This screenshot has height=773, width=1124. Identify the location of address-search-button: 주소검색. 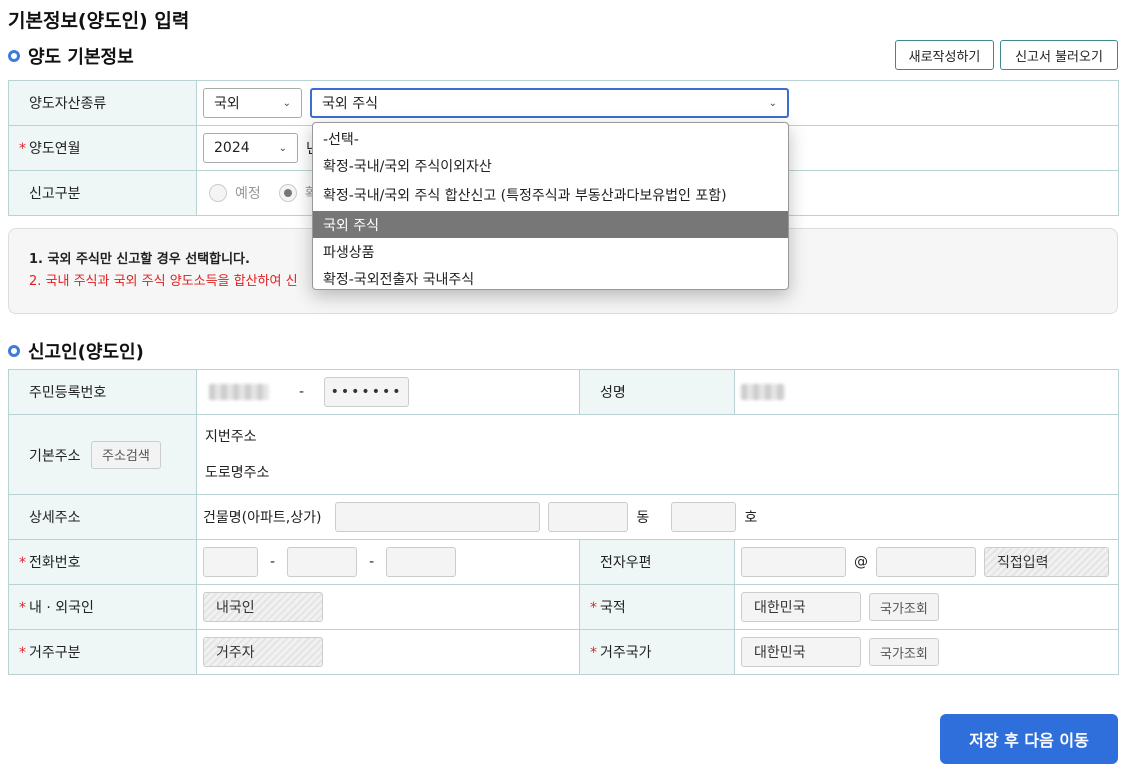
(125, 454).